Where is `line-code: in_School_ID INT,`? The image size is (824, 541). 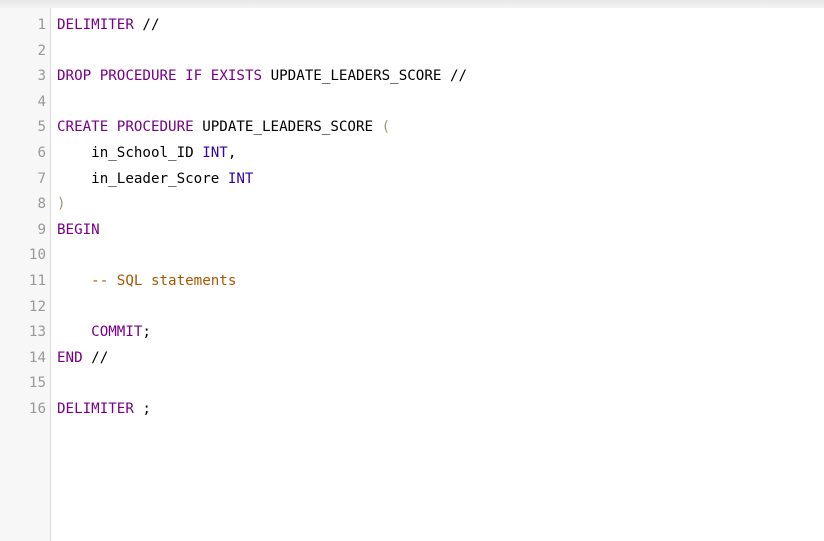 line-code: in_School_ID INT, is located at coordinates (146, 154).